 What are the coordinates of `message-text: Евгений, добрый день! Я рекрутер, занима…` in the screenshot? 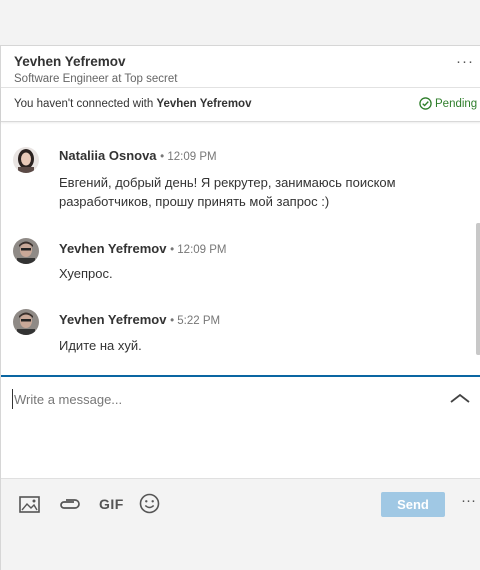 It's located at (227, 192).